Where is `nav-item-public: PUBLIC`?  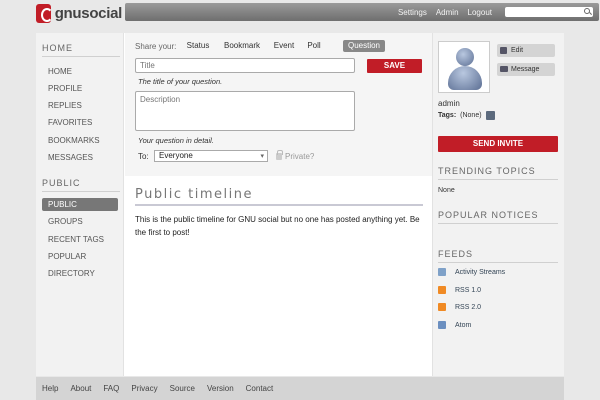 nav-item-public: PUBLIC is located at coordinates (80, 204).